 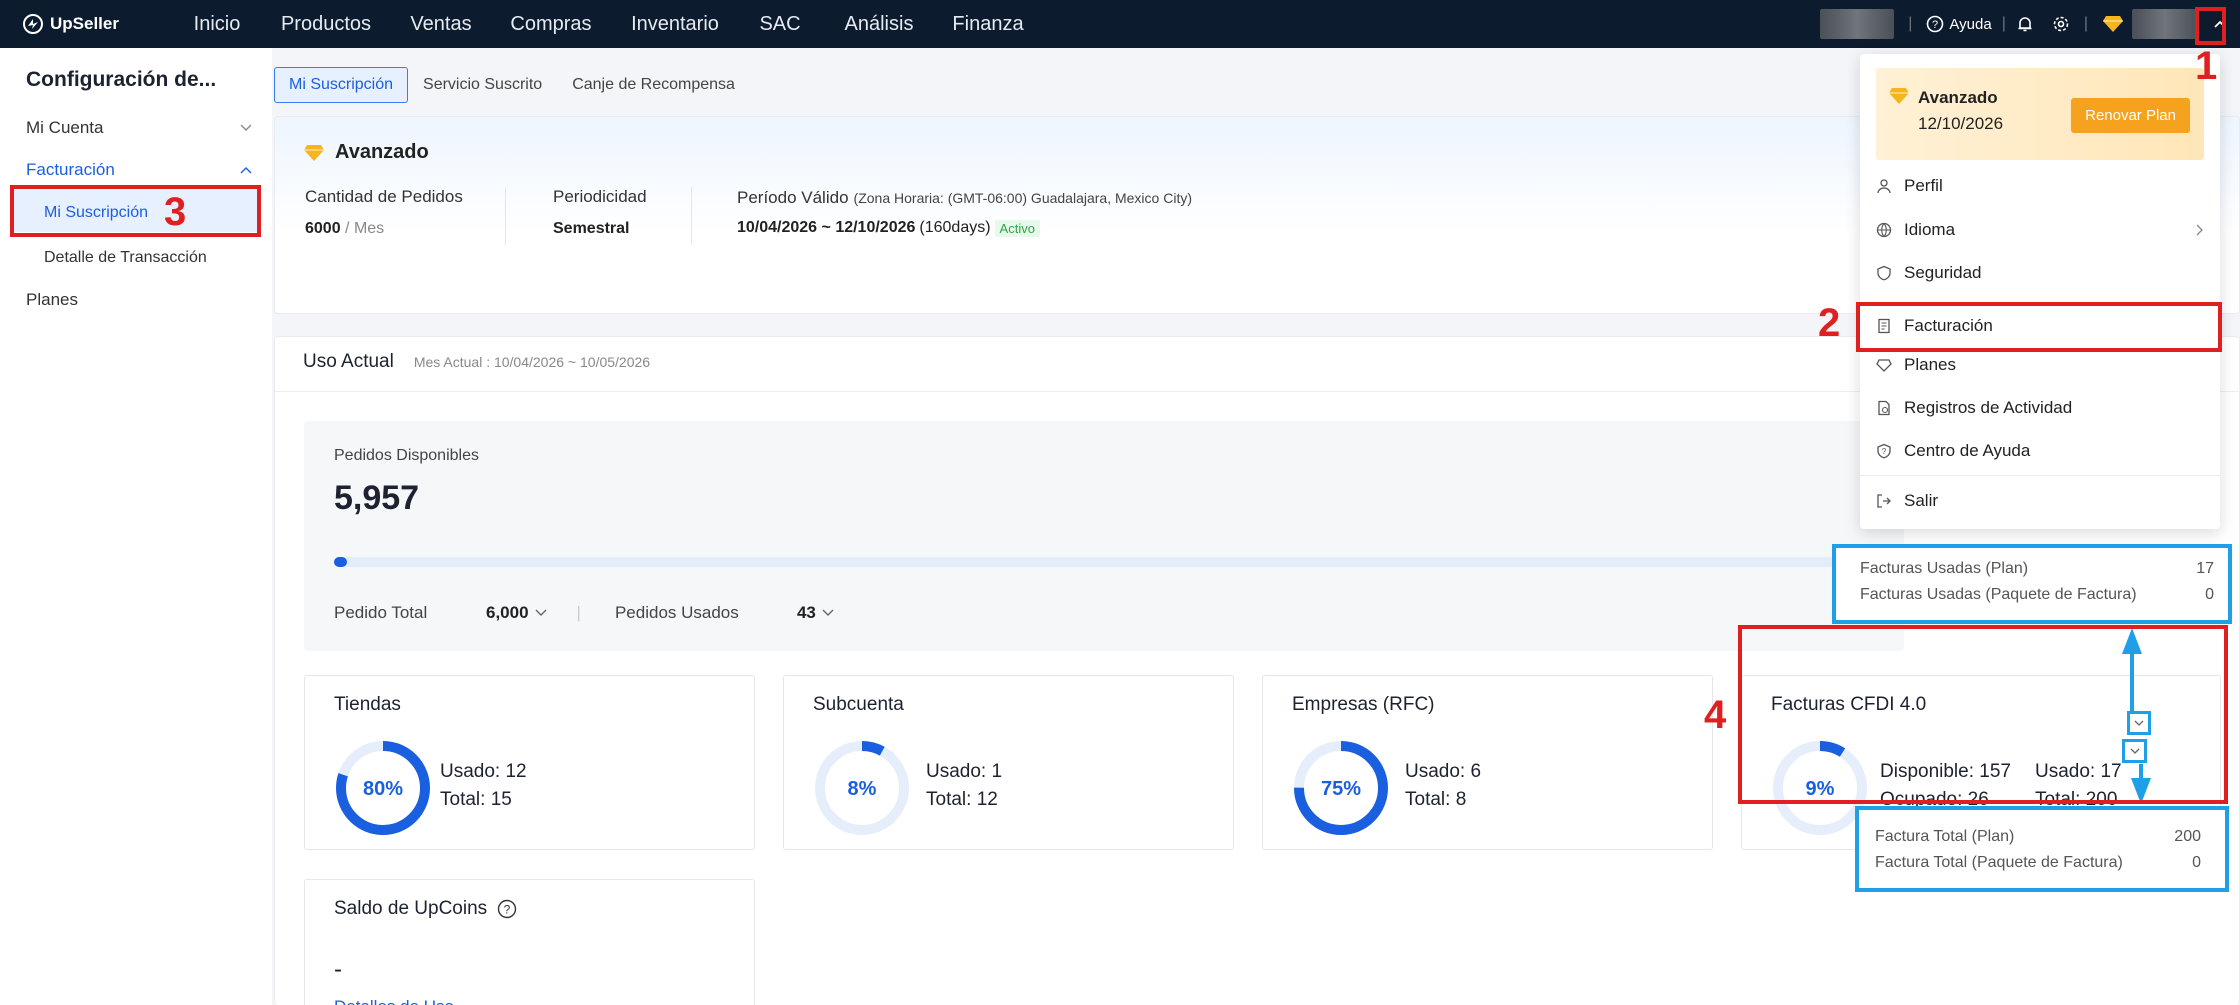 I want to click on menu-item-idioma: Idioma, so click(x=2040, y=230).